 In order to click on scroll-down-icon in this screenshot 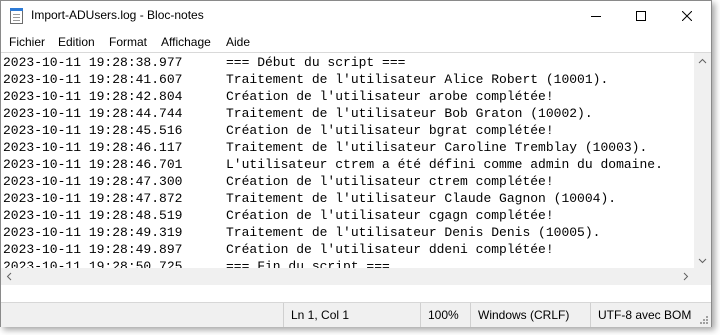, I will do `click(702, 260)`.